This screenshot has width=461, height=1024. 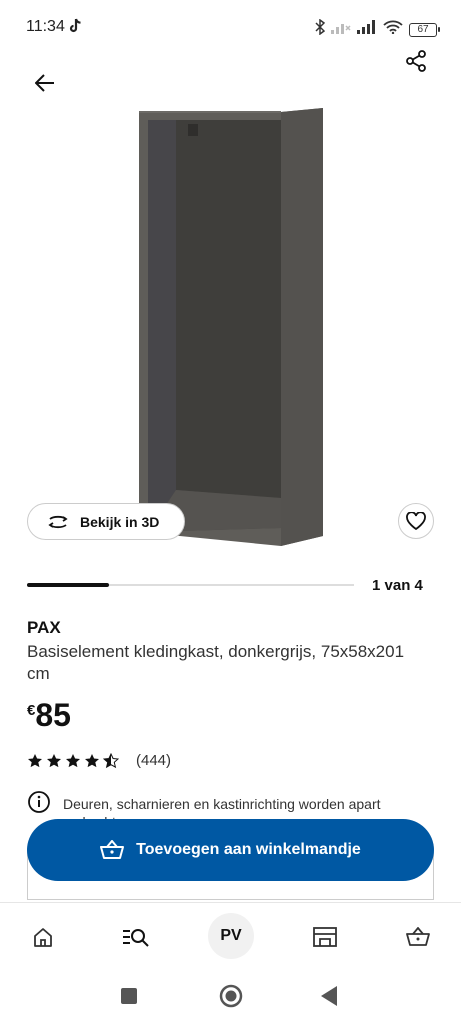 I want to click on image-carousel-count: 1 van 4, so click(x=397, y=585).